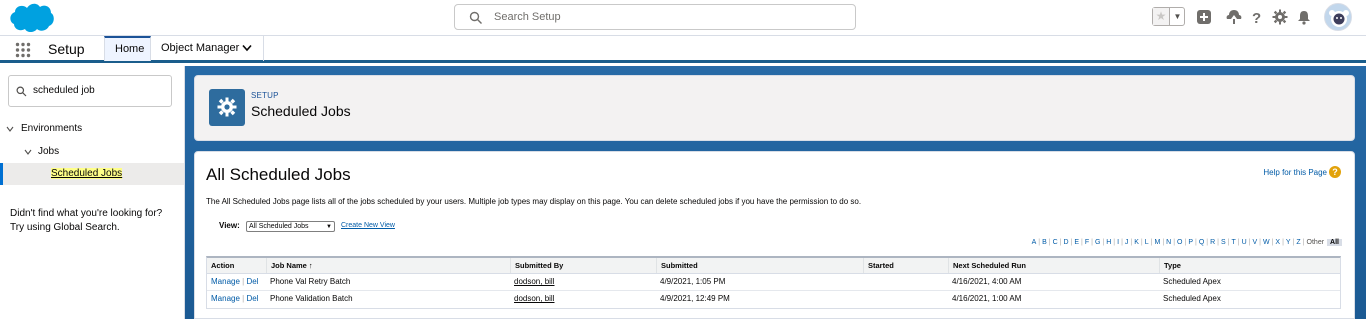 The height and width of the screenshot is (319, 1366). I want to click on hint-line-2: Try using Global Search., so click(65, 227).